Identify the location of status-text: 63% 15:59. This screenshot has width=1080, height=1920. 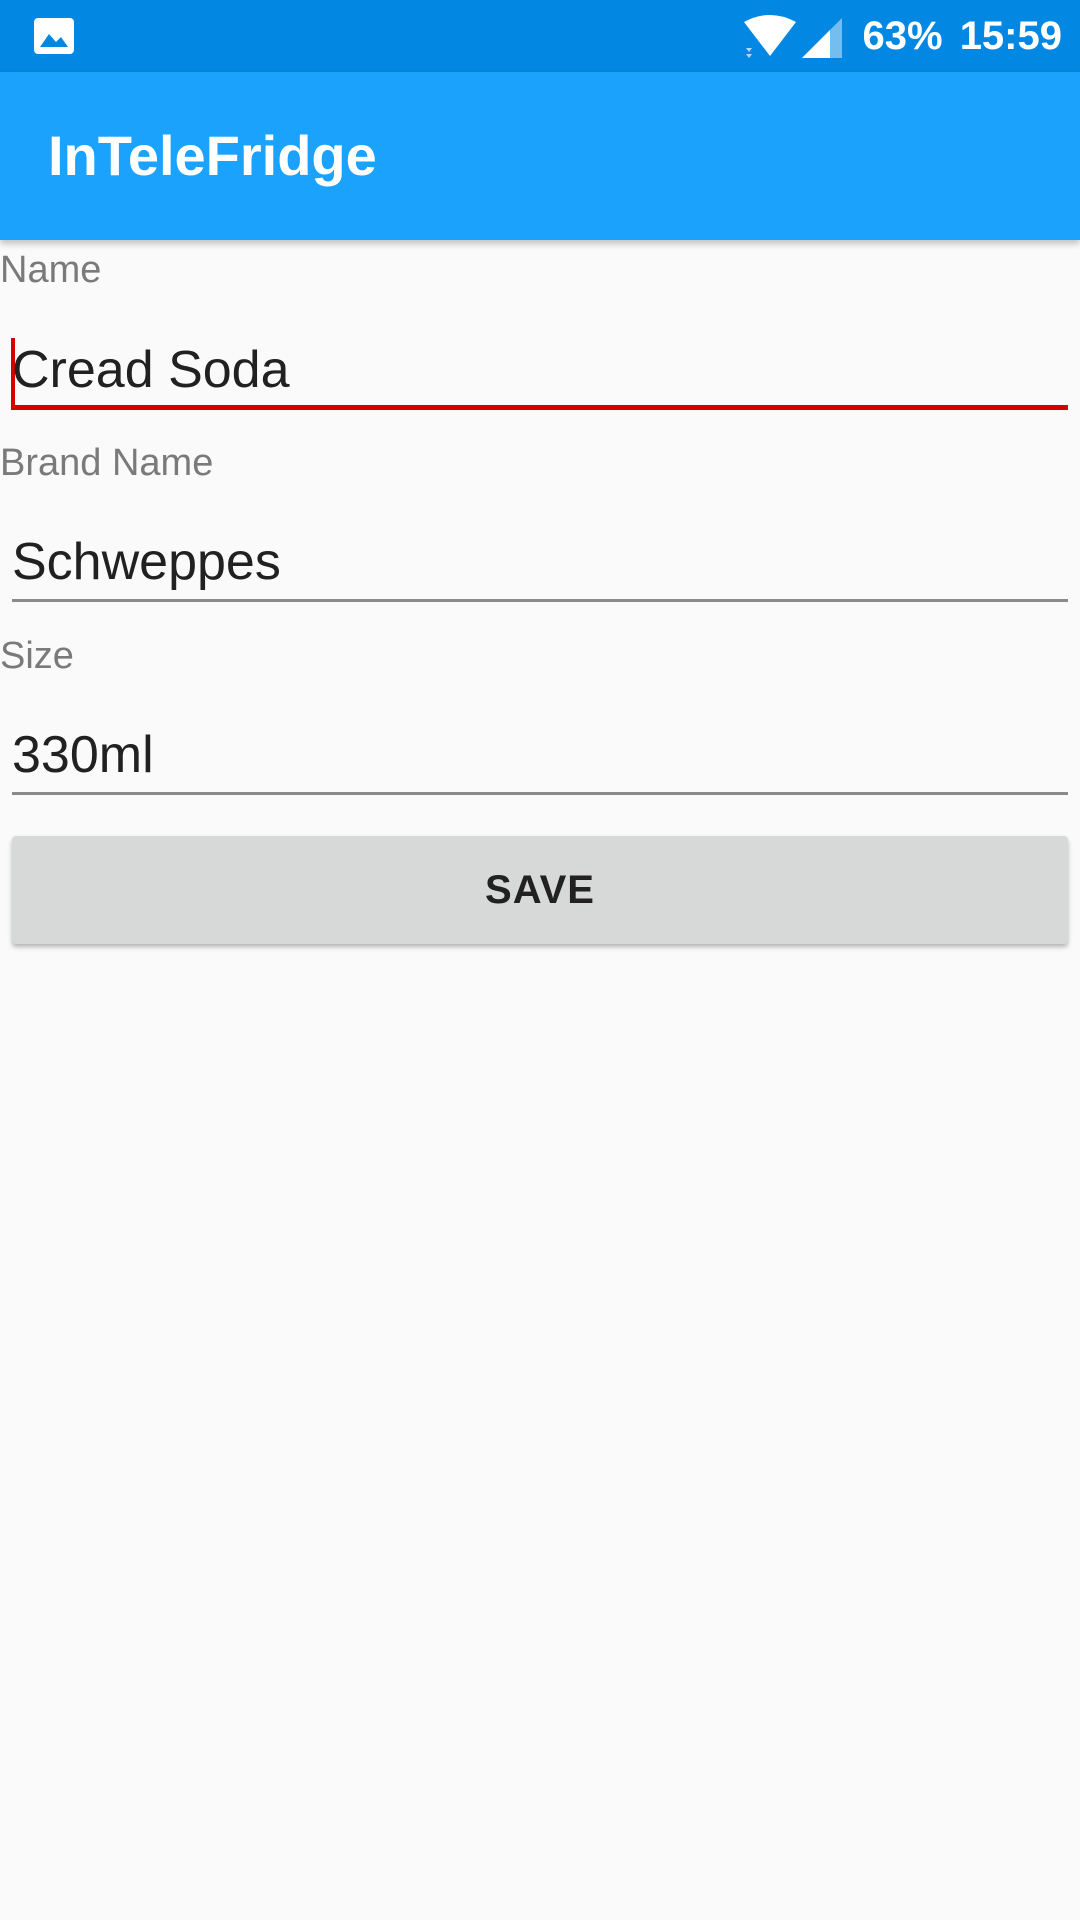
(960, 36).